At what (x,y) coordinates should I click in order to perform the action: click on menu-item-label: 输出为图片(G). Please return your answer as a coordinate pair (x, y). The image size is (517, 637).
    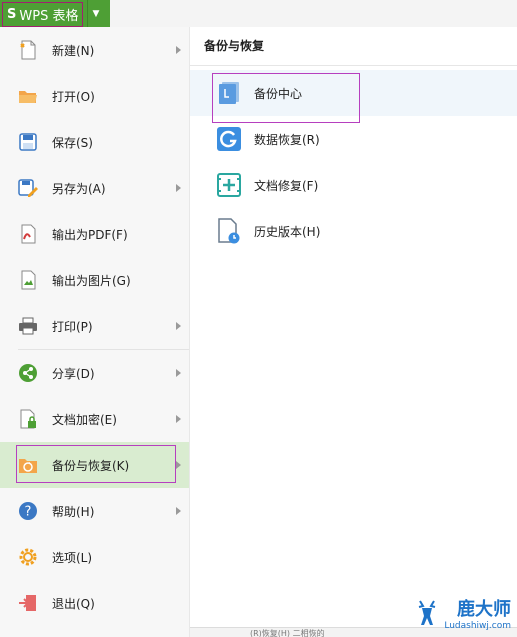
    Looking at the image, I should click on (91, 280).